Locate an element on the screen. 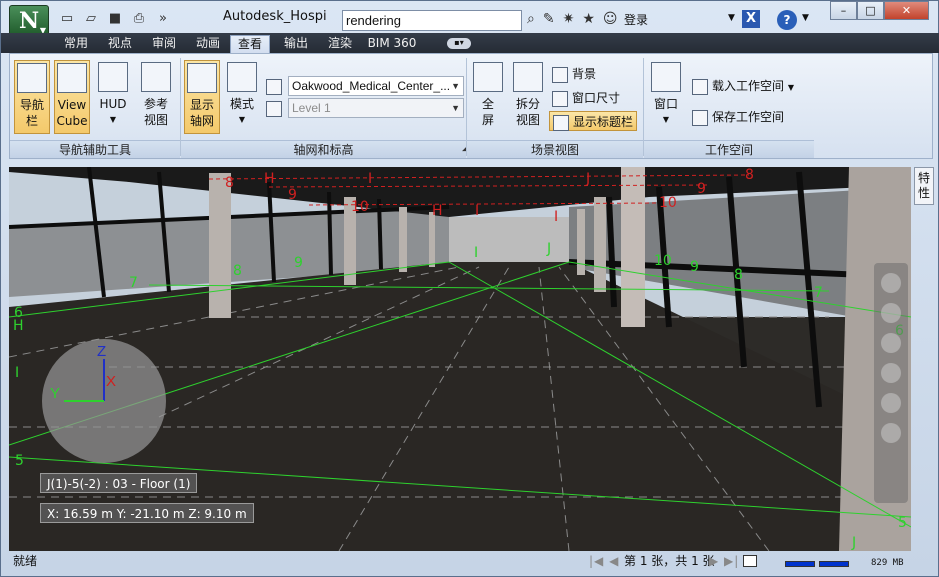 The image size is (939, 577). properties-panel-tab: 特性 is located at coordinates (924, 186).